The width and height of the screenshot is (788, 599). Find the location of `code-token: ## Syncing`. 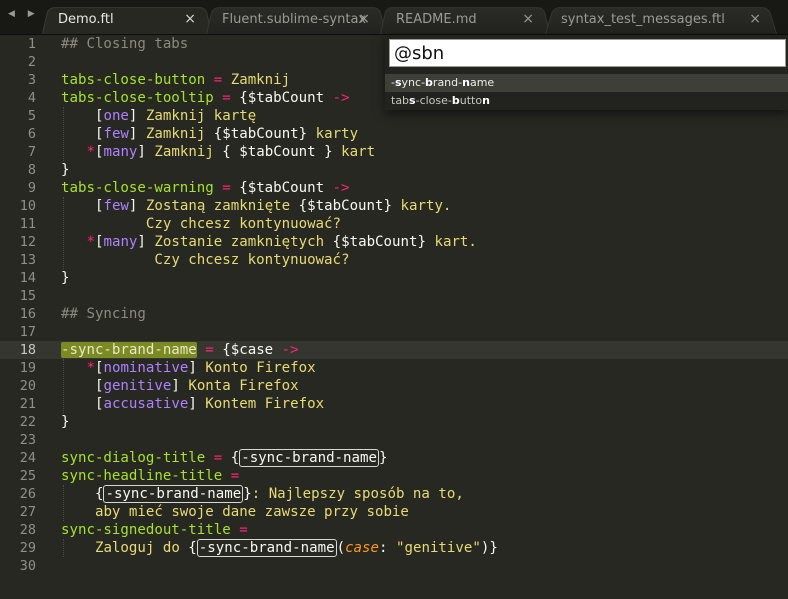

code-token: ## Syncing is located at coordinates (103, 314).